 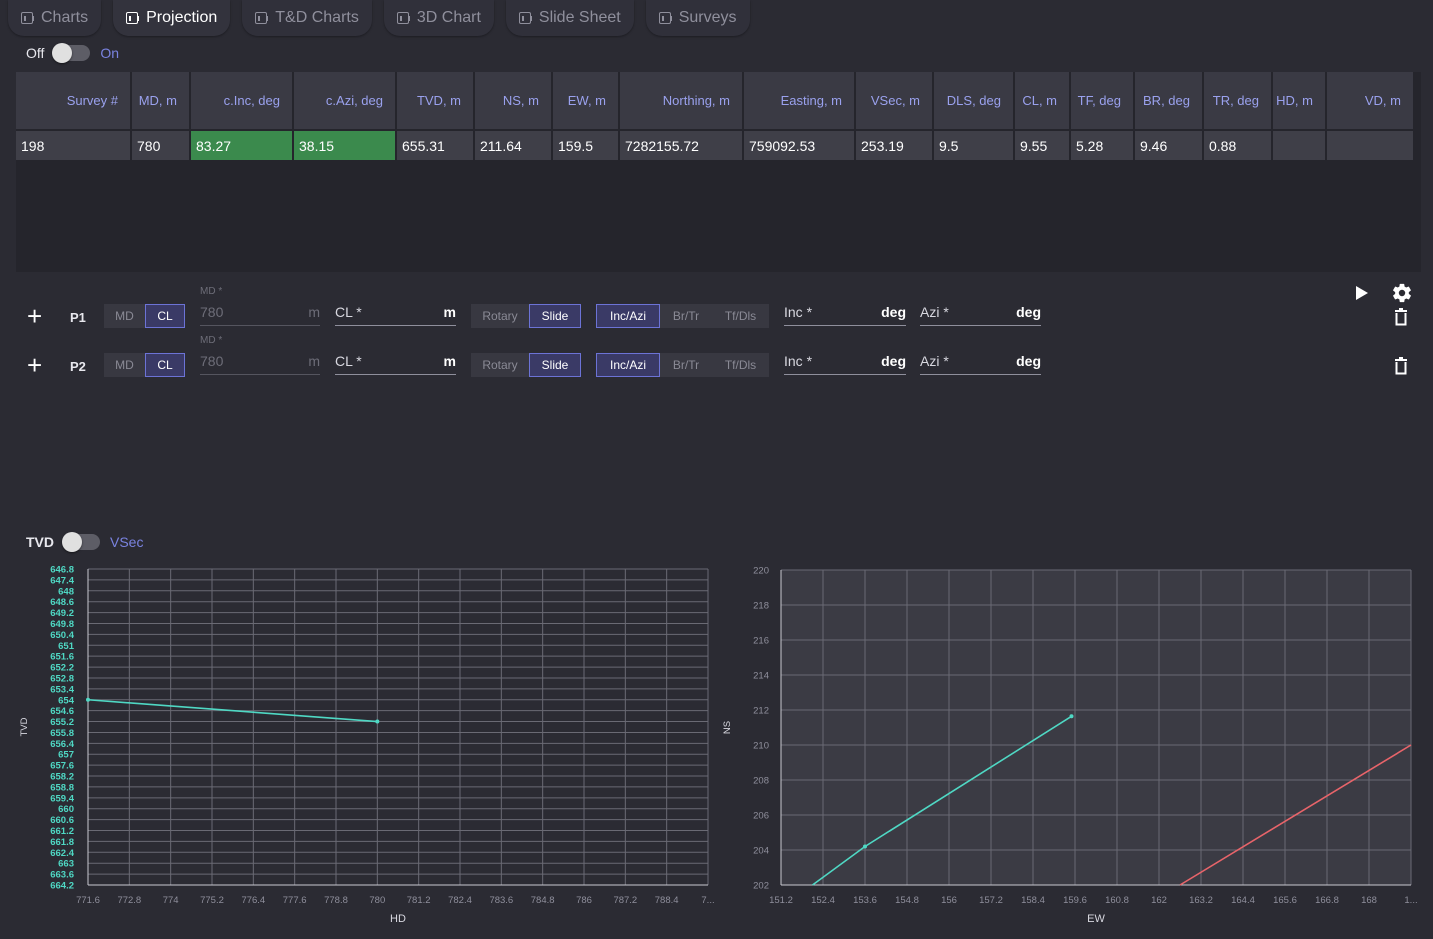 I want to click on header-northing: Northing, m, so click(x=681, y=100).